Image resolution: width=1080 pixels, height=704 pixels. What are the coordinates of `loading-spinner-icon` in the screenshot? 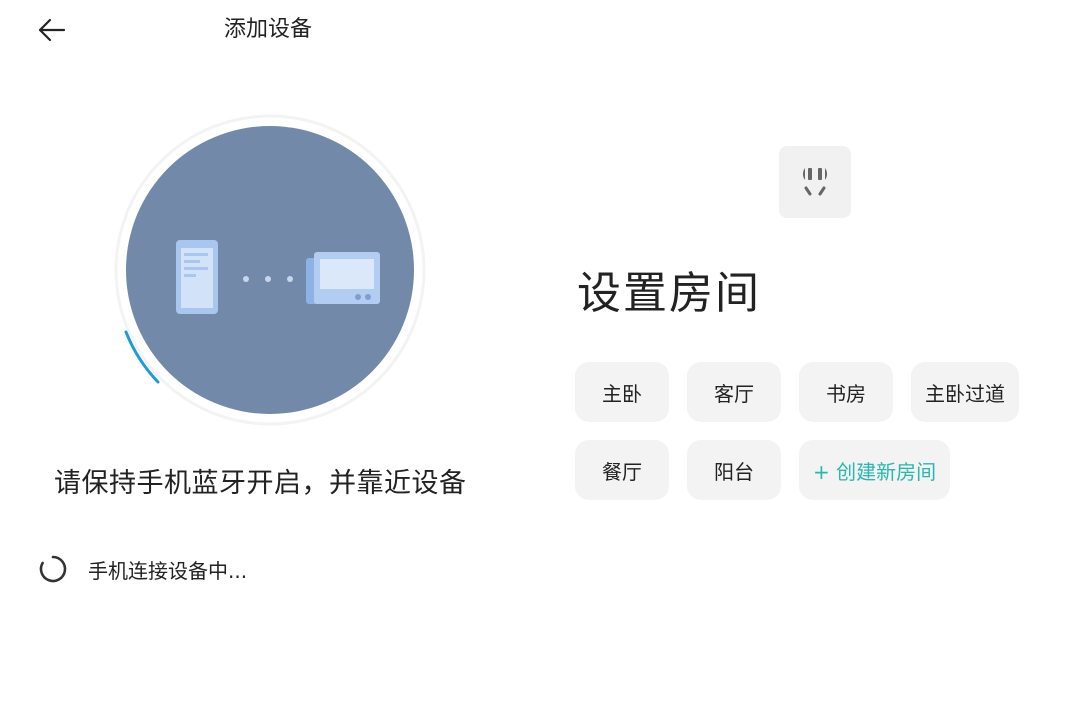 It's located at (53, 569).